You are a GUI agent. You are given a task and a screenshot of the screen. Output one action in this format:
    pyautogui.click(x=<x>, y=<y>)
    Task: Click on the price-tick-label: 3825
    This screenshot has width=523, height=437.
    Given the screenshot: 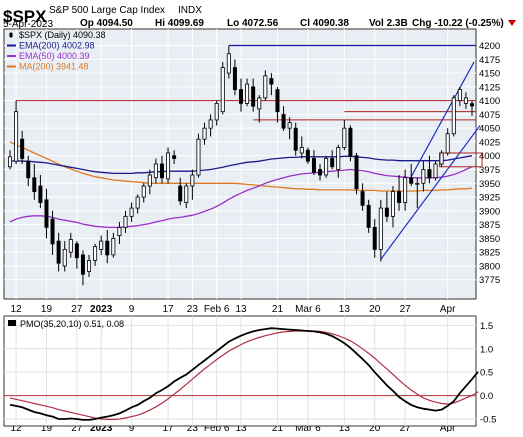 What is the action you would take?
    pyautogui.click(x=489, y=253)
    